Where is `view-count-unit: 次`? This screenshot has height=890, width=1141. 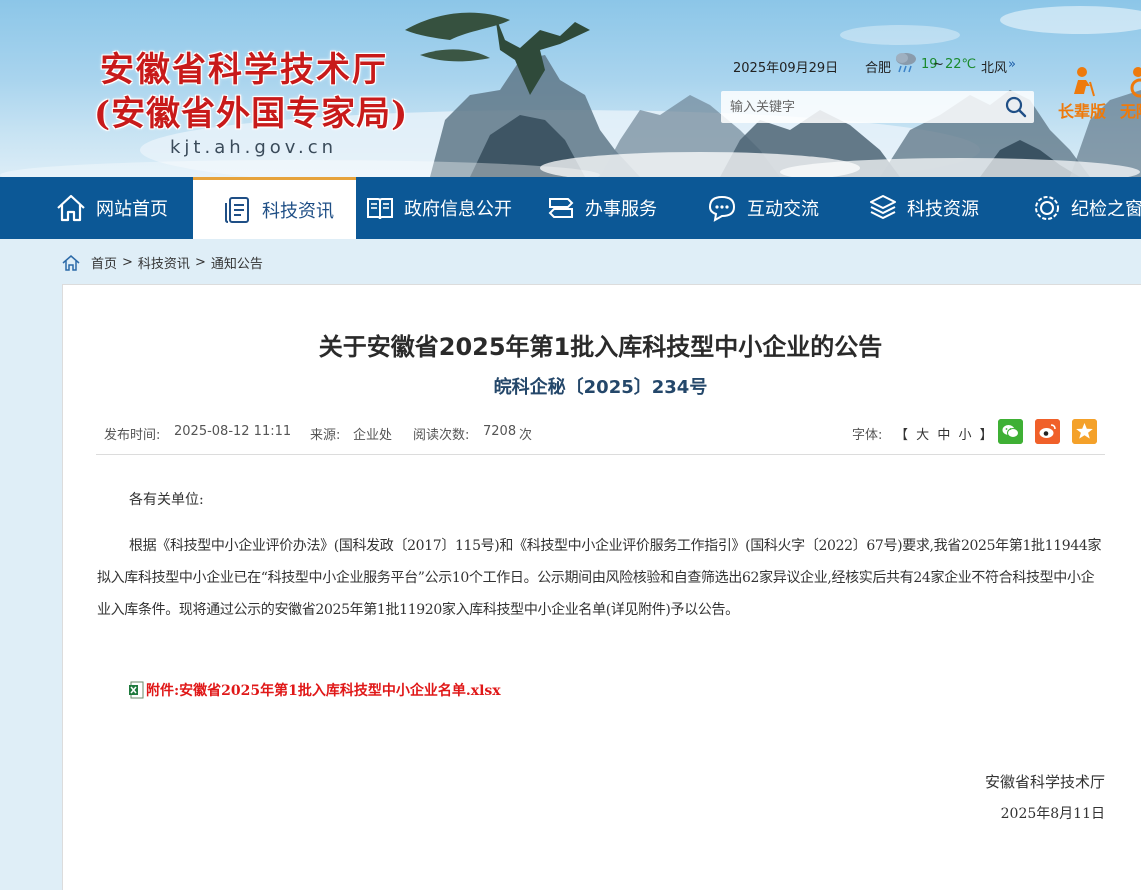 view-count-unit: 次 is located at coordinates (526, 435).